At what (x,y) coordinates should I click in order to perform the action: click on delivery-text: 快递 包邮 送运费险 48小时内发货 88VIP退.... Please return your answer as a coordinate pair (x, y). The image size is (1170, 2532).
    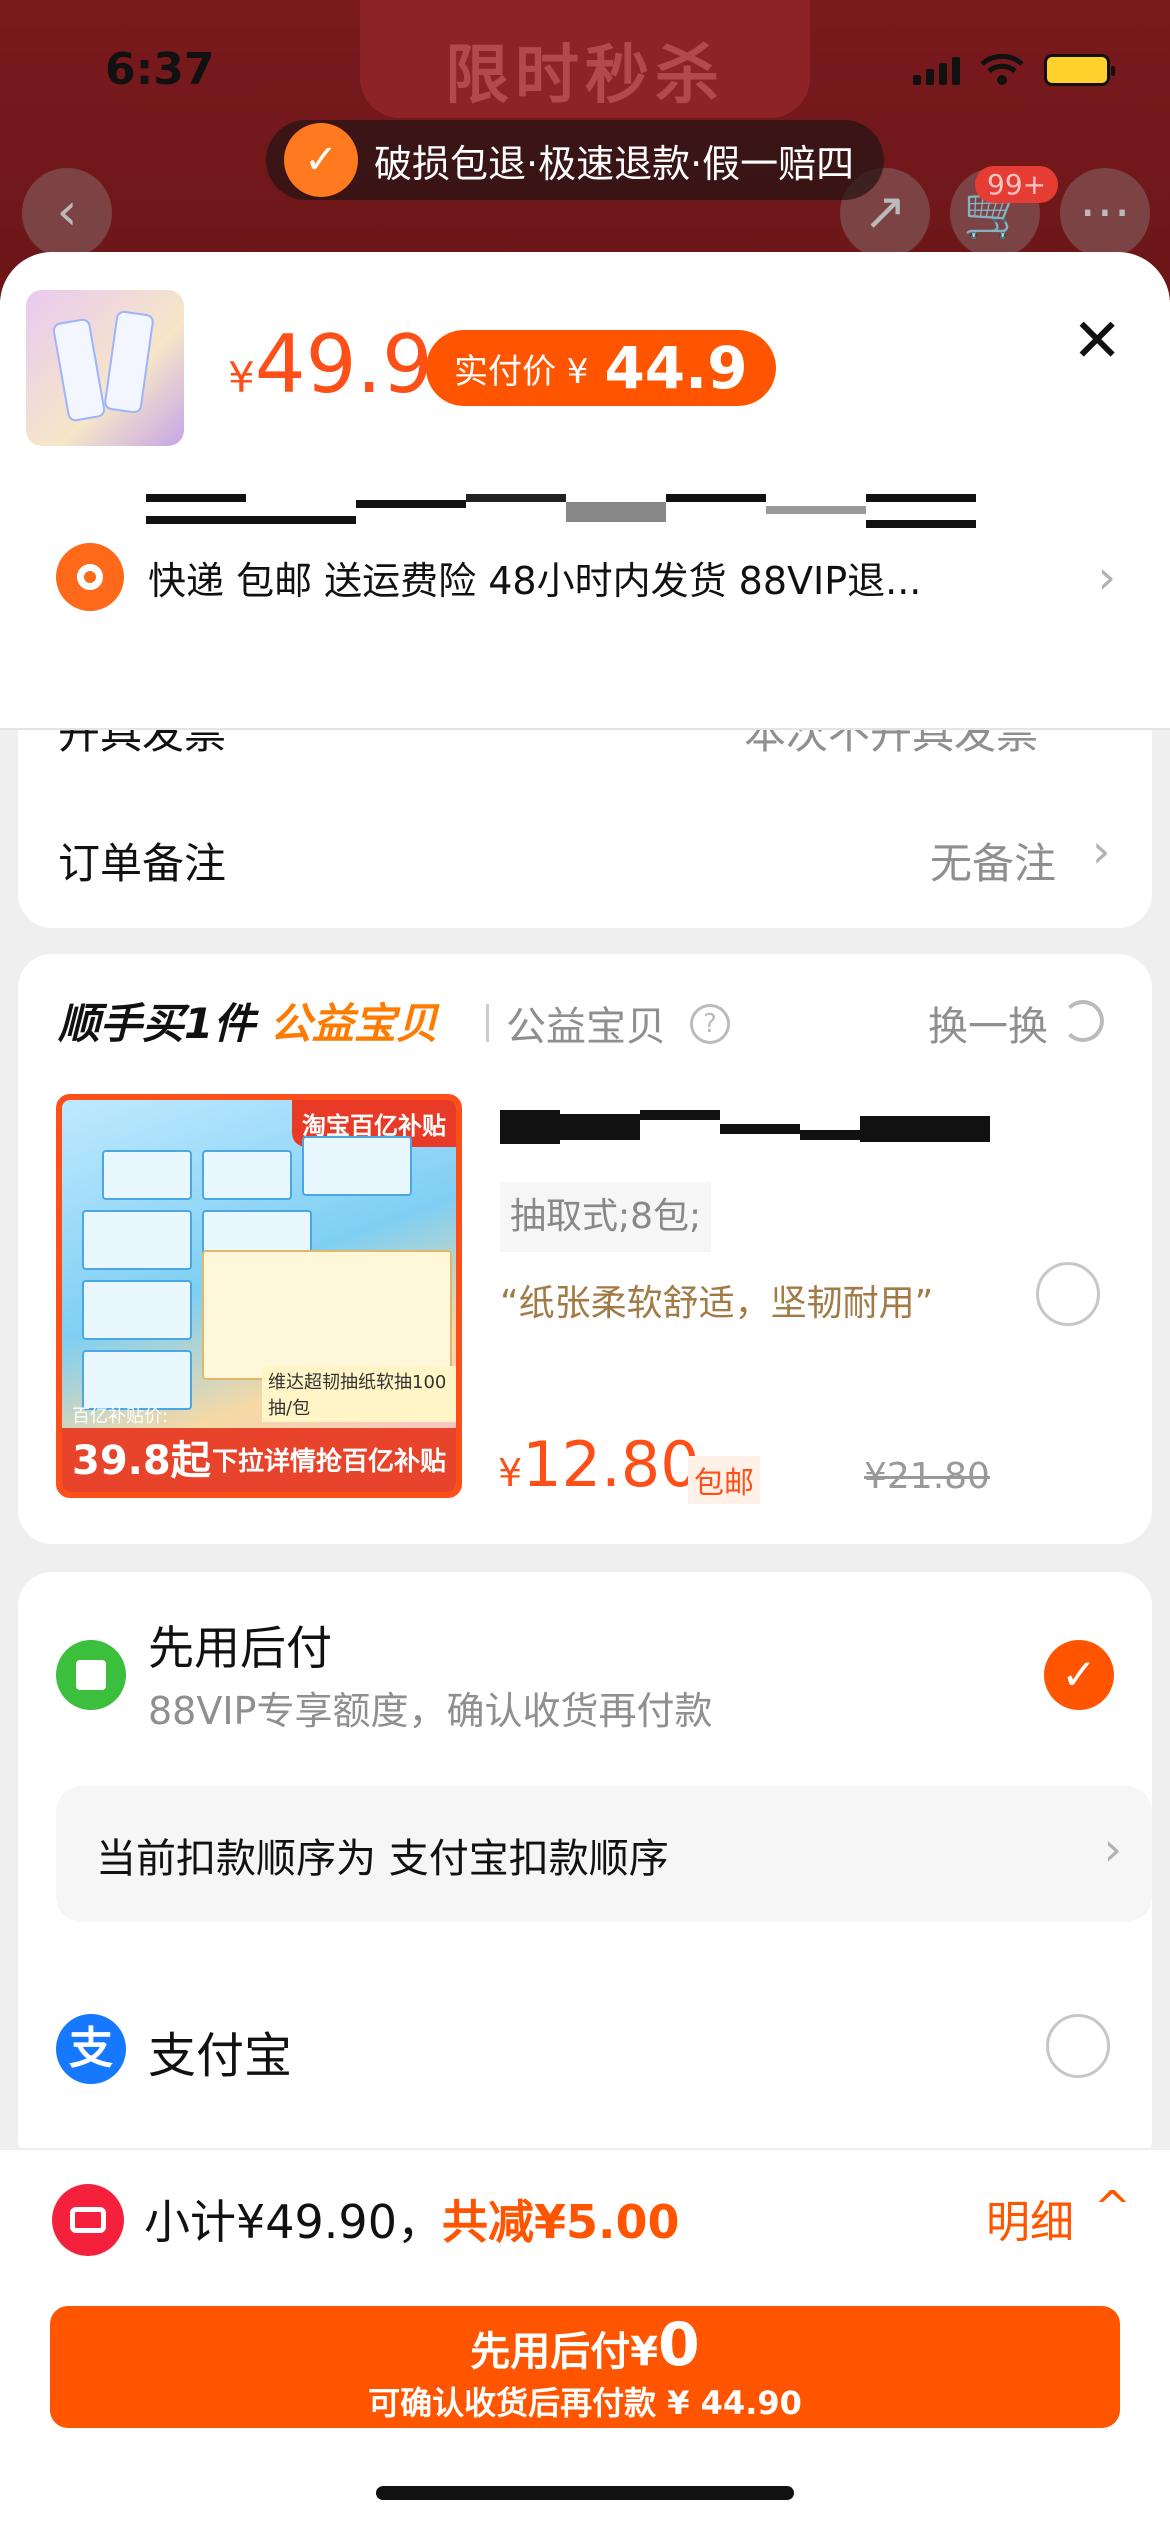
    Looking at the image, I should click on (535, 580).